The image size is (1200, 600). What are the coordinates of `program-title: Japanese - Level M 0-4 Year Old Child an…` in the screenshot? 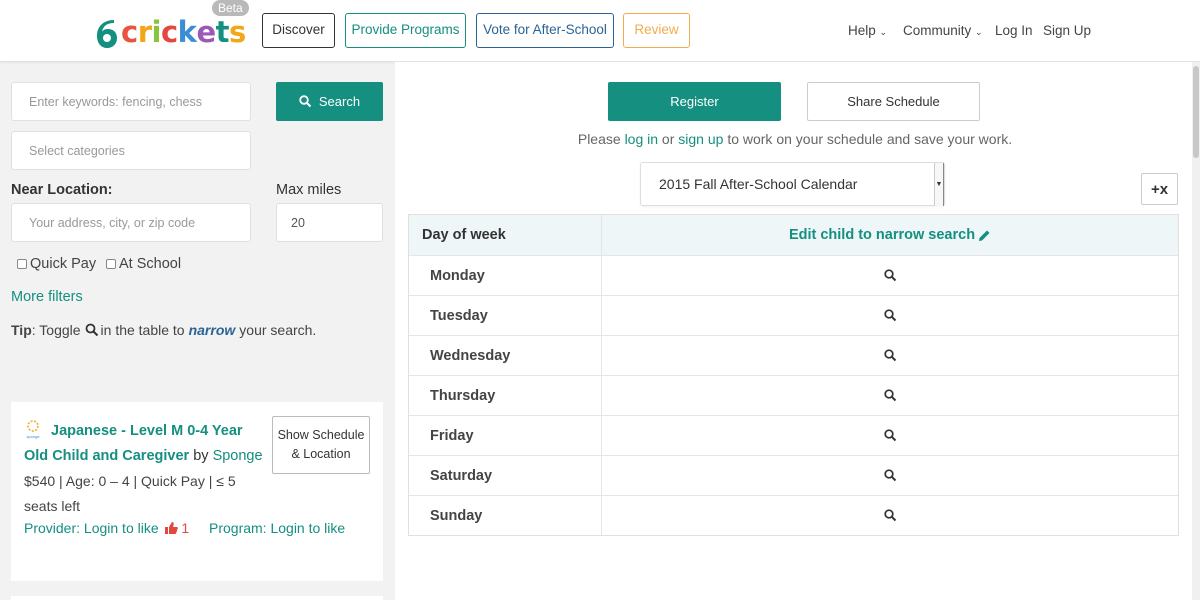 It's located at (144, 444).